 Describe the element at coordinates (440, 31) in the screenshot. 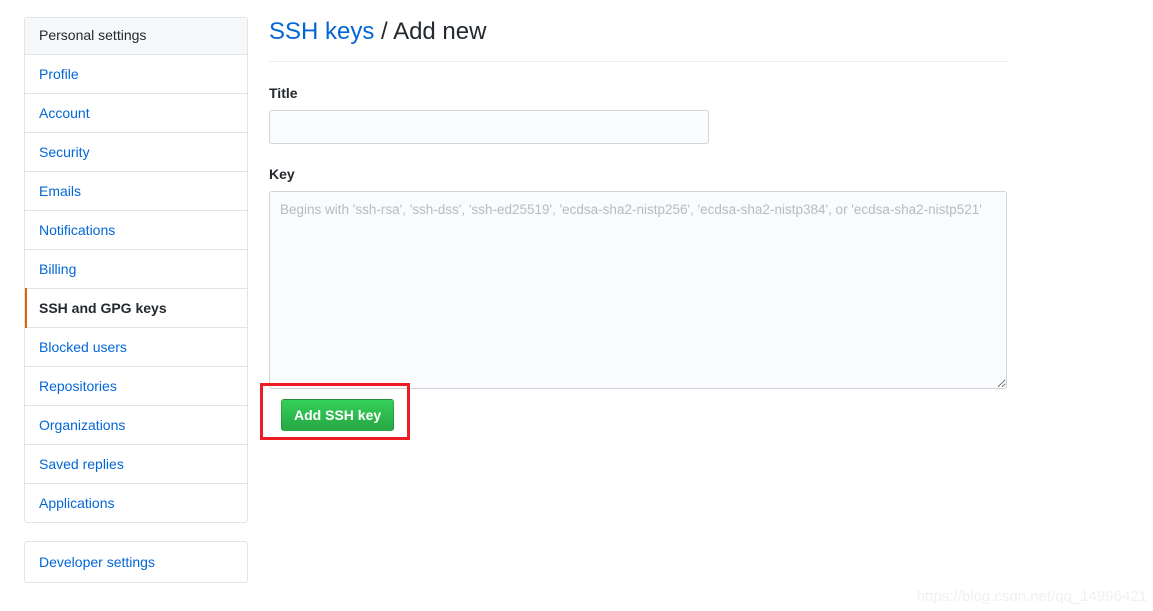

I see `breadcrumb-current: Add new` at that location.